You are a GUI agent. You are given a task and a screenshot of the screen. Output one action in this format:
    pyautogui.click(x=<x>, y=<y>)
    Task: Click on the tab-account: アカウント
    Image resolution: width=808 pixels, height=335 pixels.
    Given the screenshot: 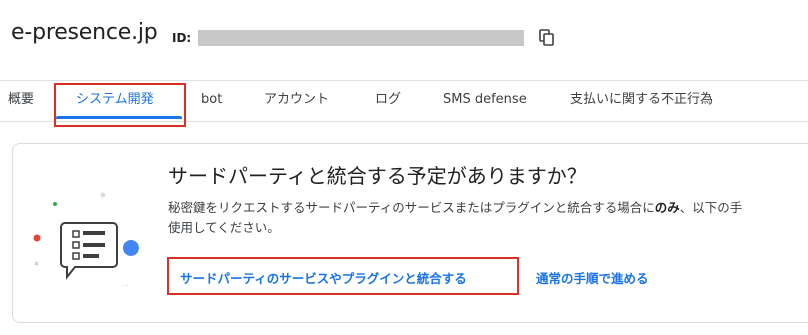 What is the action you would take?
    pyautogui.click(x=296, y=101)
    